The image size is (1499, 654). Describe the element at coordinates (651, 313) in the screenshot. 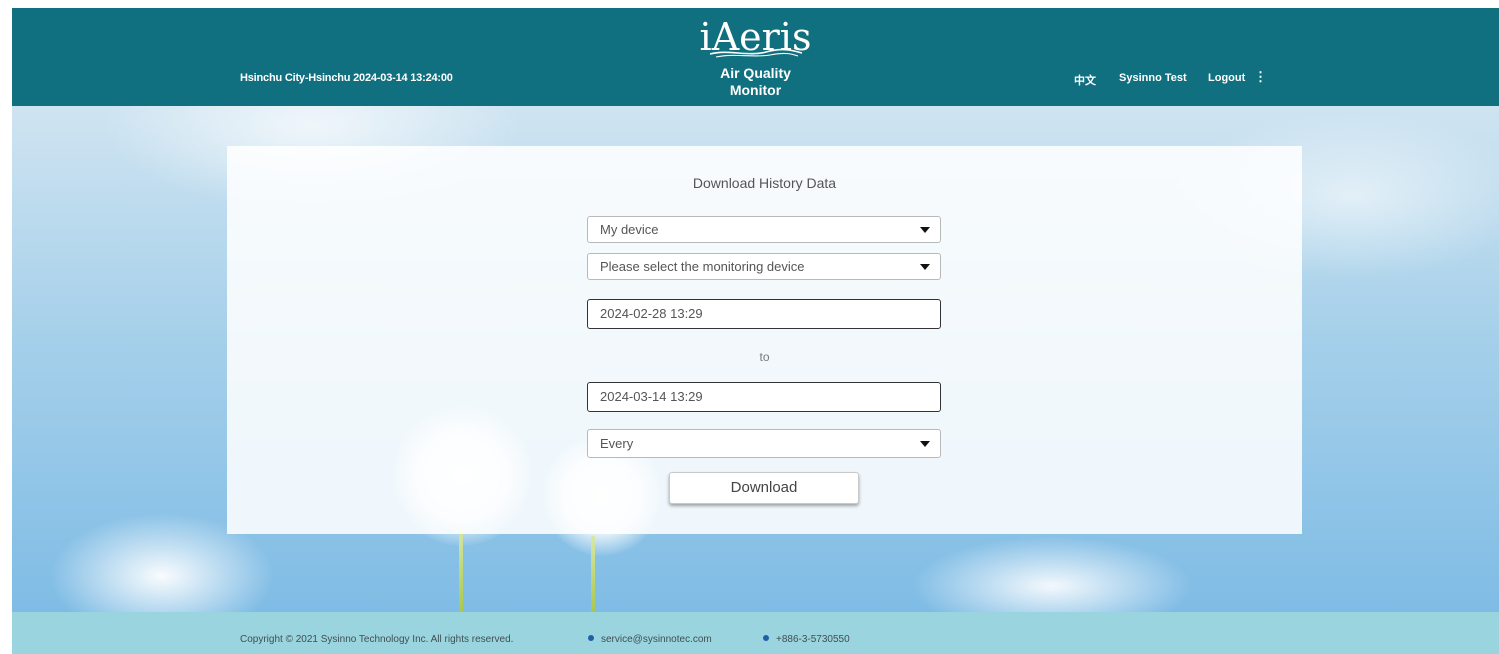

I see `start-time-value: 2024-02-28 13:29` at that location.